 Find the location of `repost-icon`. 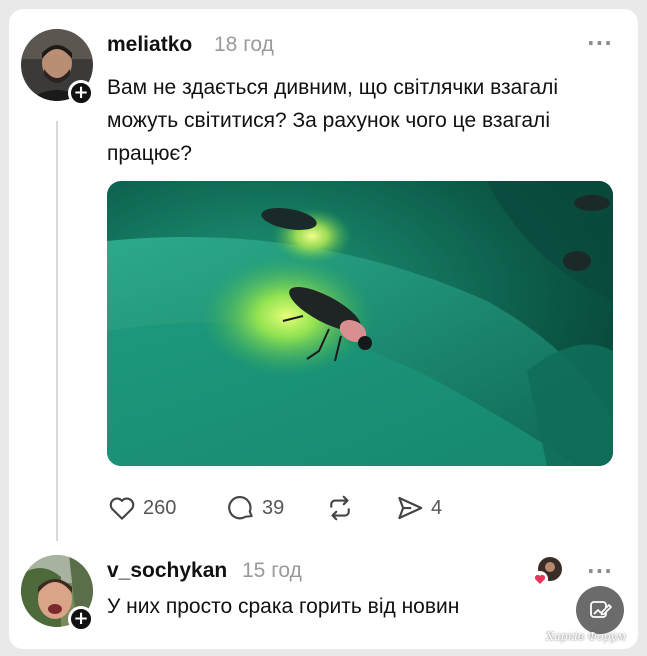

repost-icon is located at coordinates (340, 508).